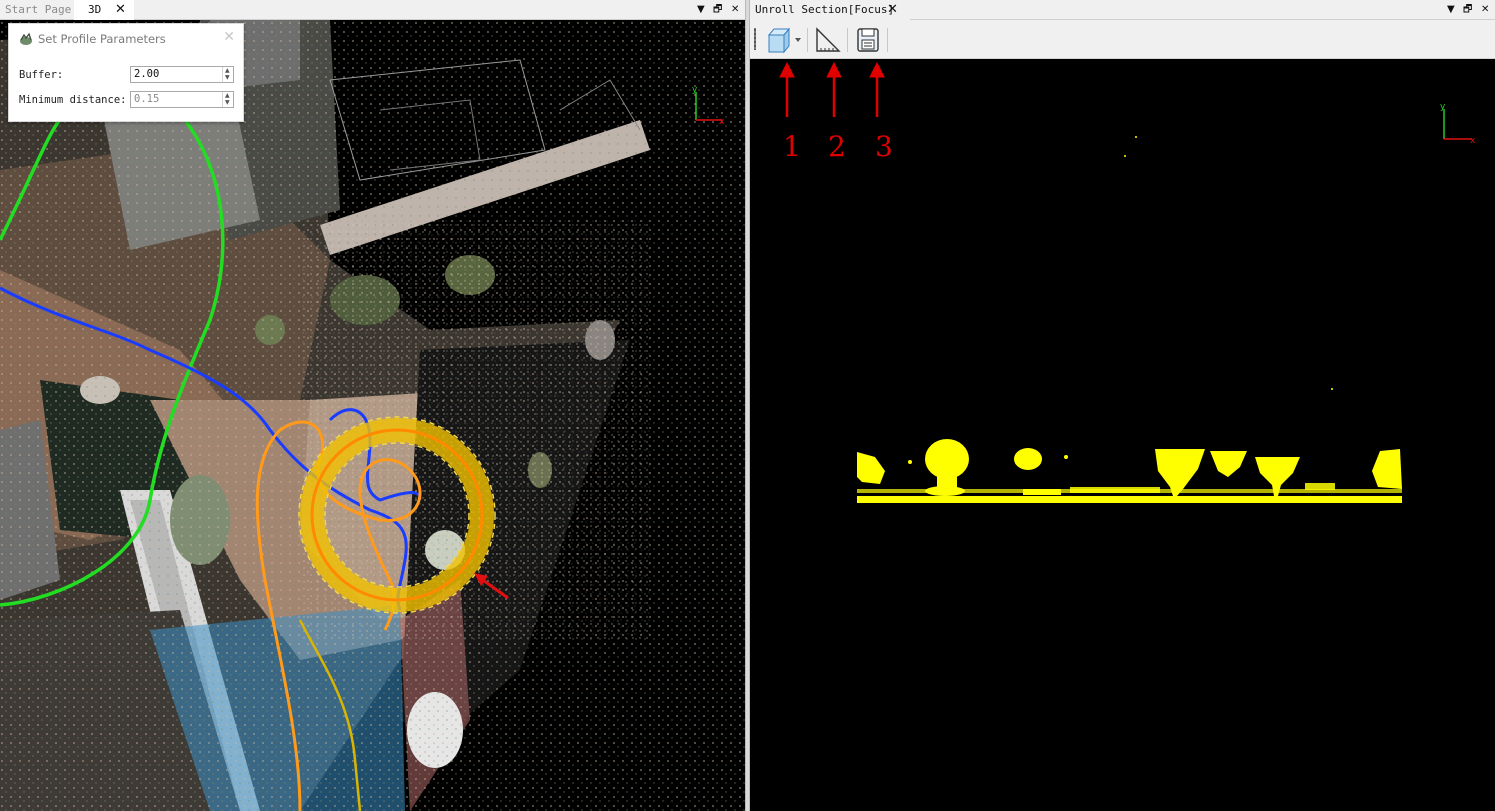 This screenshot has height=811, width=1495. I want to click on right-tabbar: Unroll Section[Focus] ✕ ▼ 🗗 ✕, so click(1122, 10).